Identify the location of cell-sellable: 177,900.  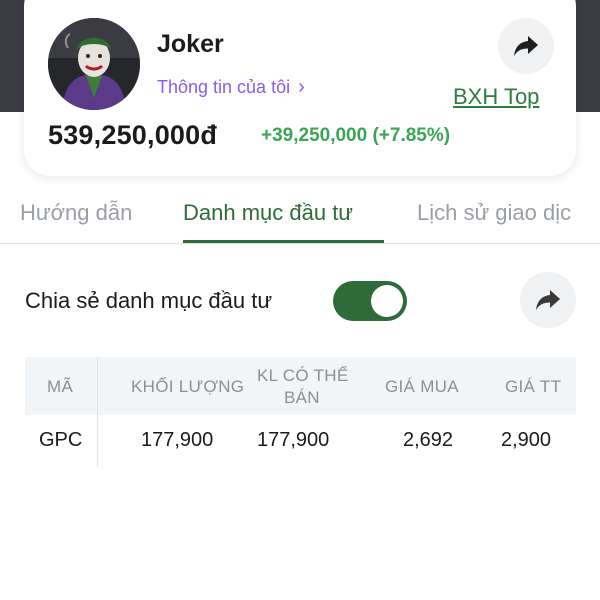
(293, 440).